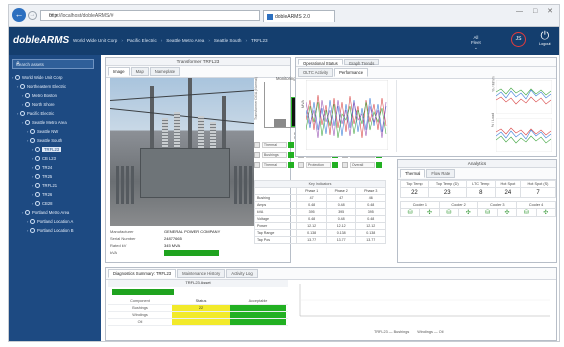 The image size is (564, 347). I want to click on status-label: Overall, so click(362, 165).